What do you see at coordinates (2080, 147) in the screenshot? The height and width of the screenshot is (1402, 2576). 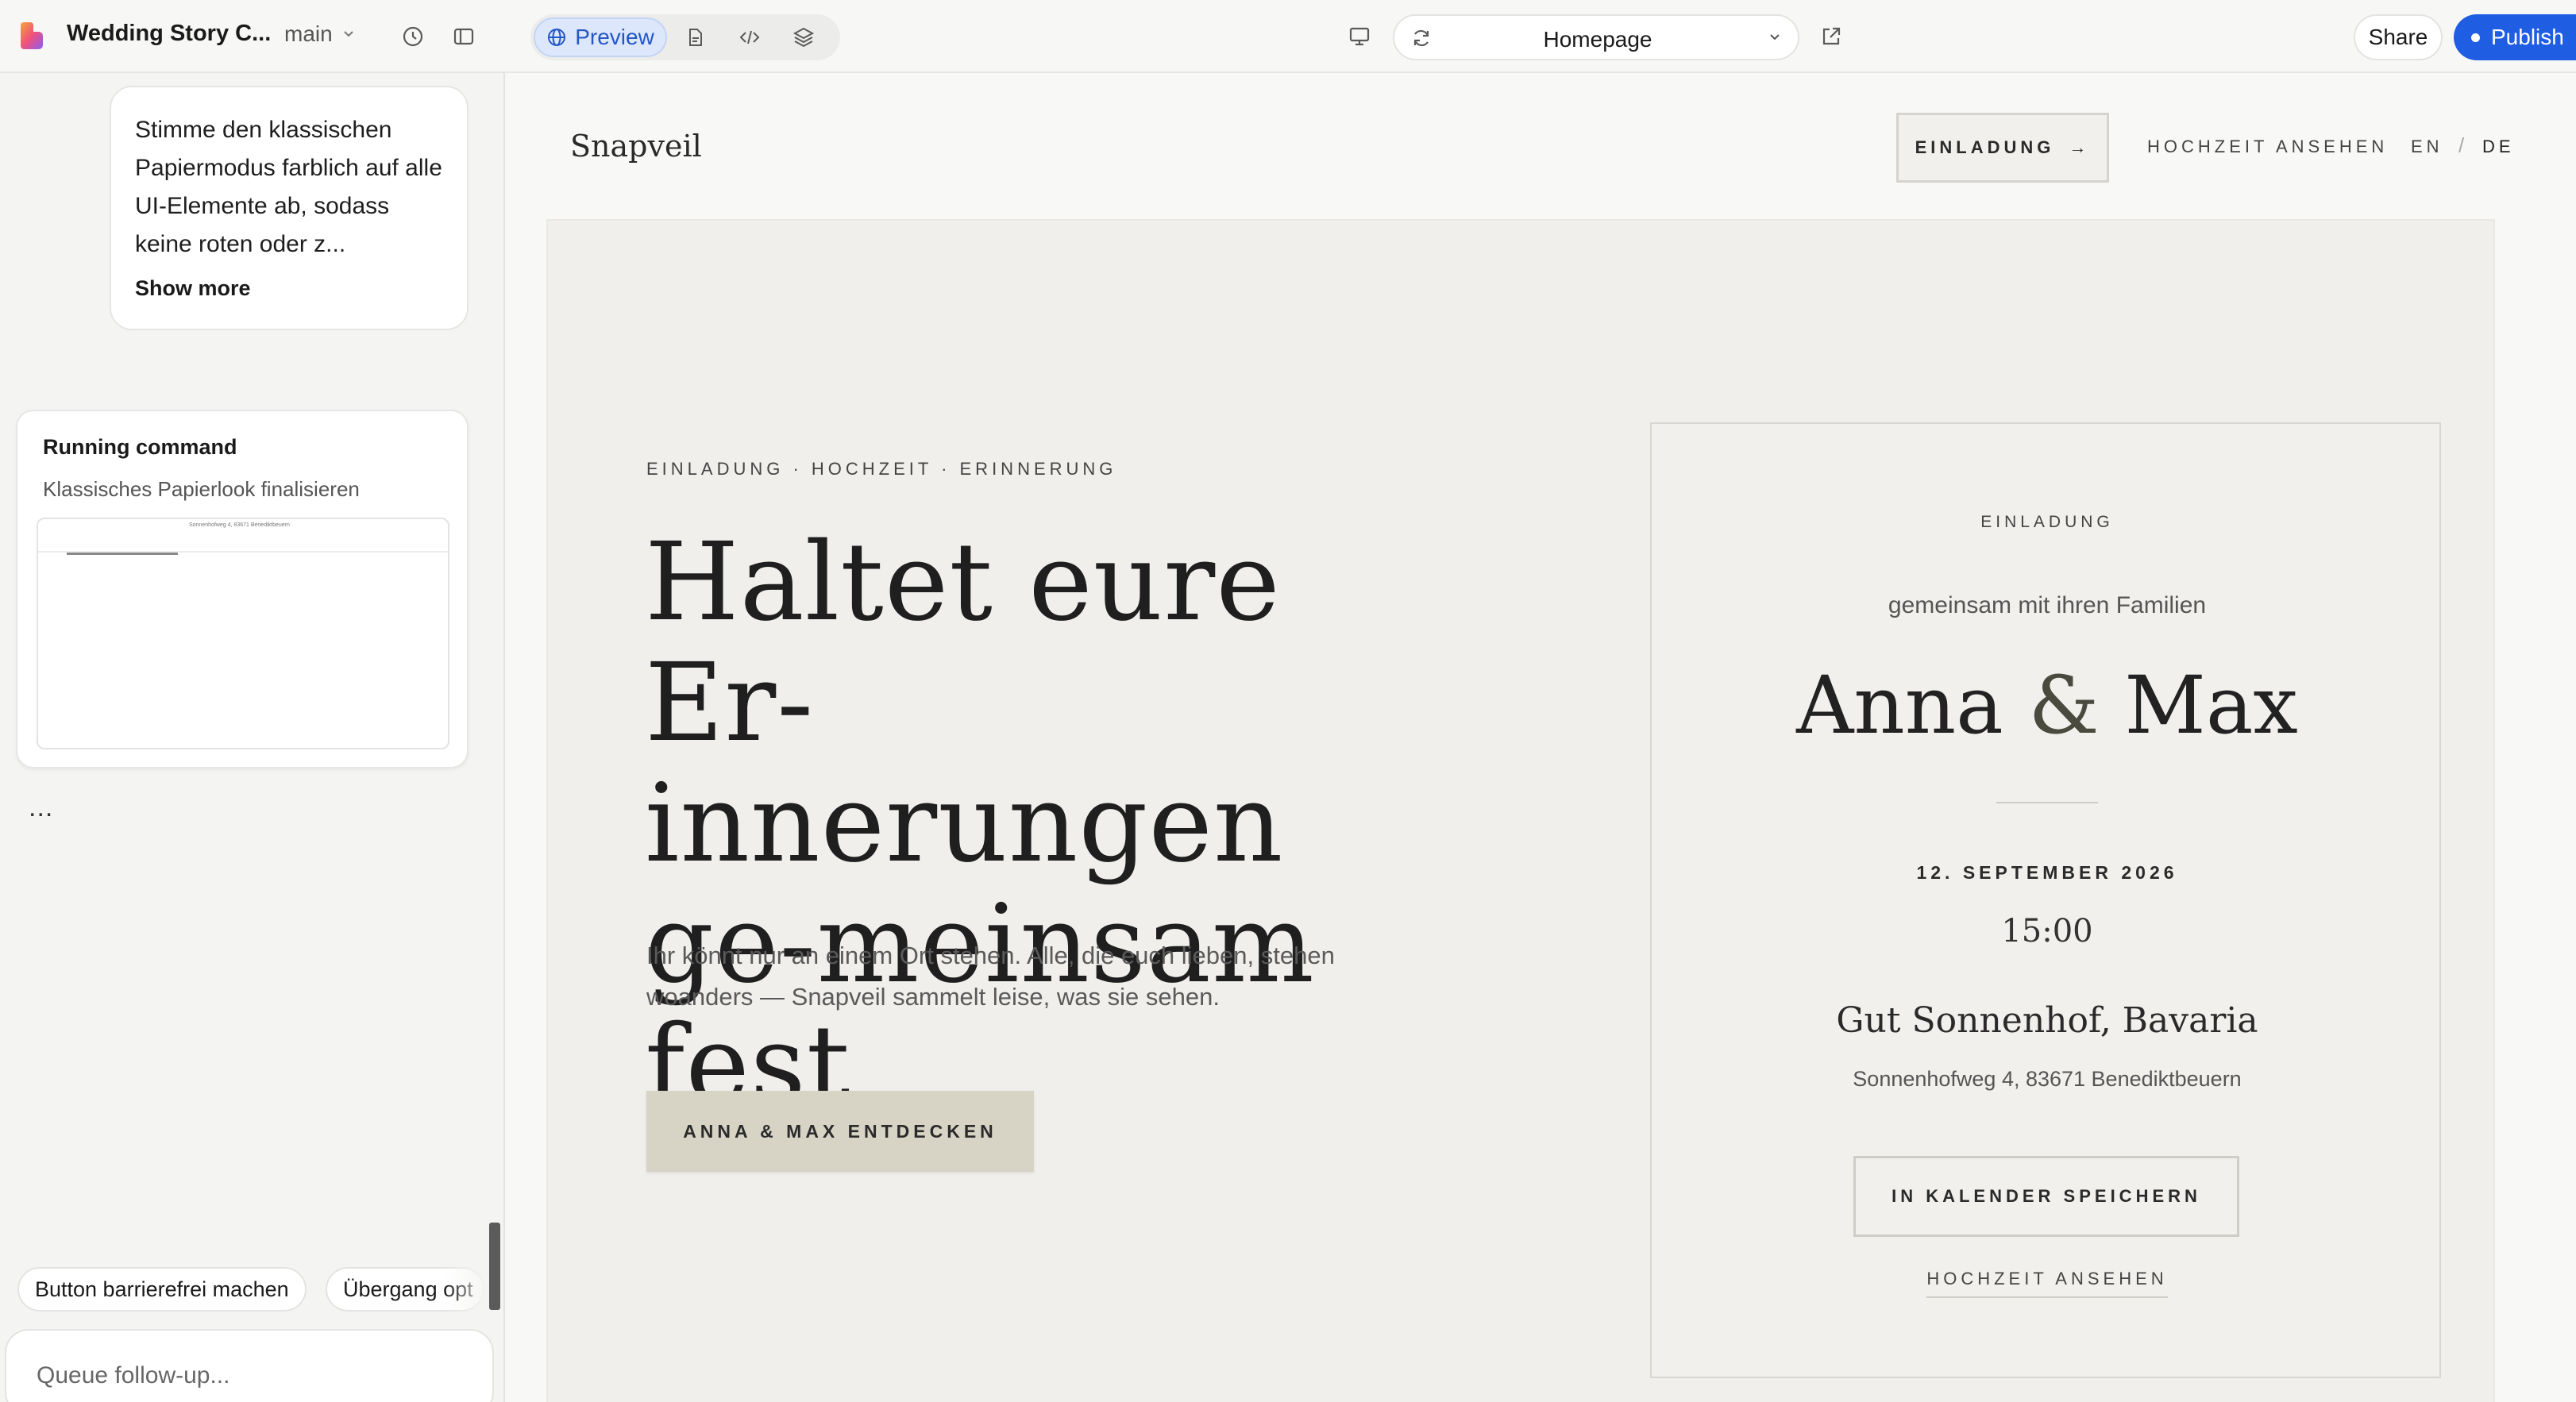 I see `arrow-right-icon: →` at bounding box center [2080, 147].